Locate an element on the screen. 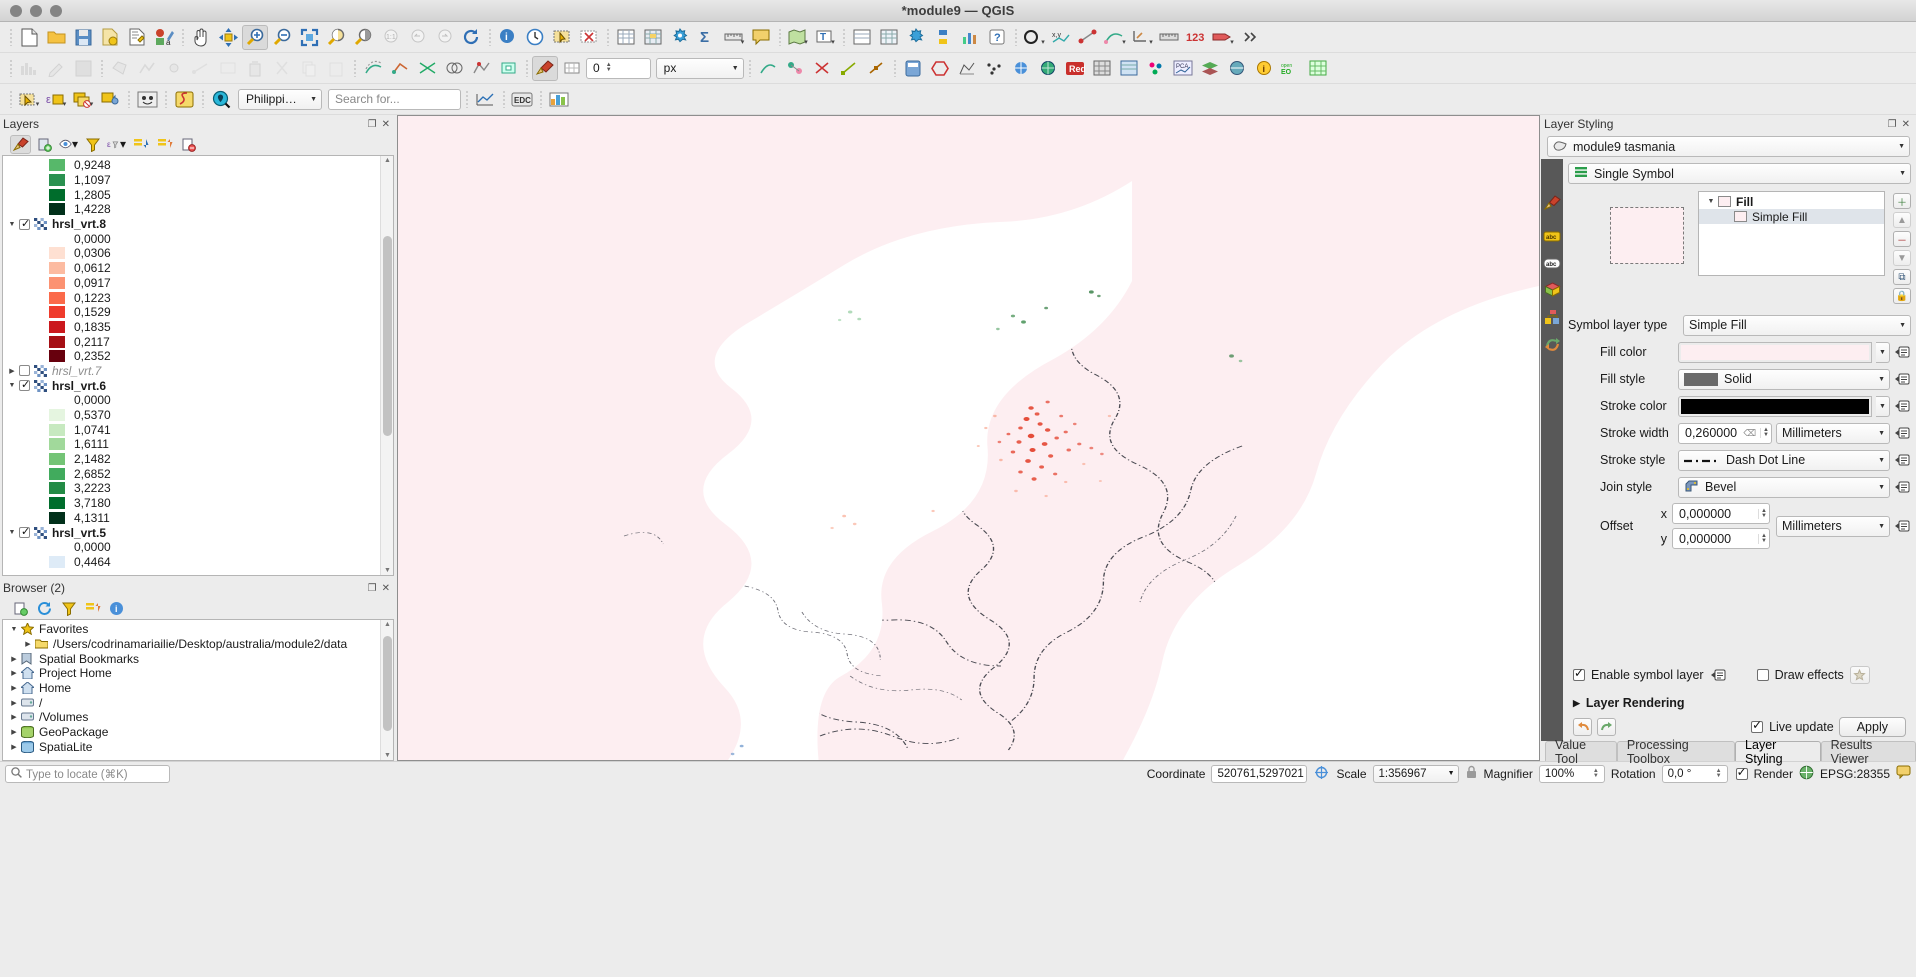 This screenshot has height=977, width=1916. zoom-to-layer-icon is located at coordinates (363, 37).